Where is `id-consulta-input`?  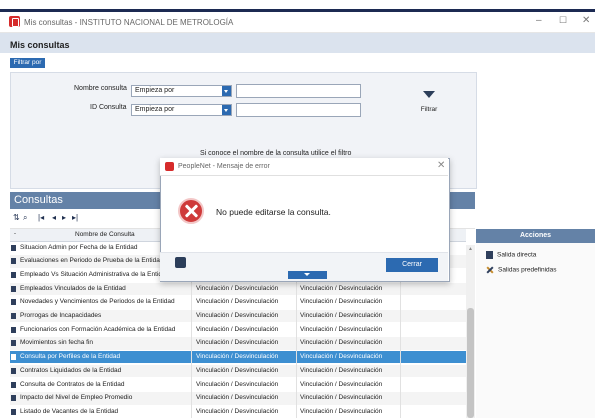 id-consulta-input is located at coordinates (298, 110).